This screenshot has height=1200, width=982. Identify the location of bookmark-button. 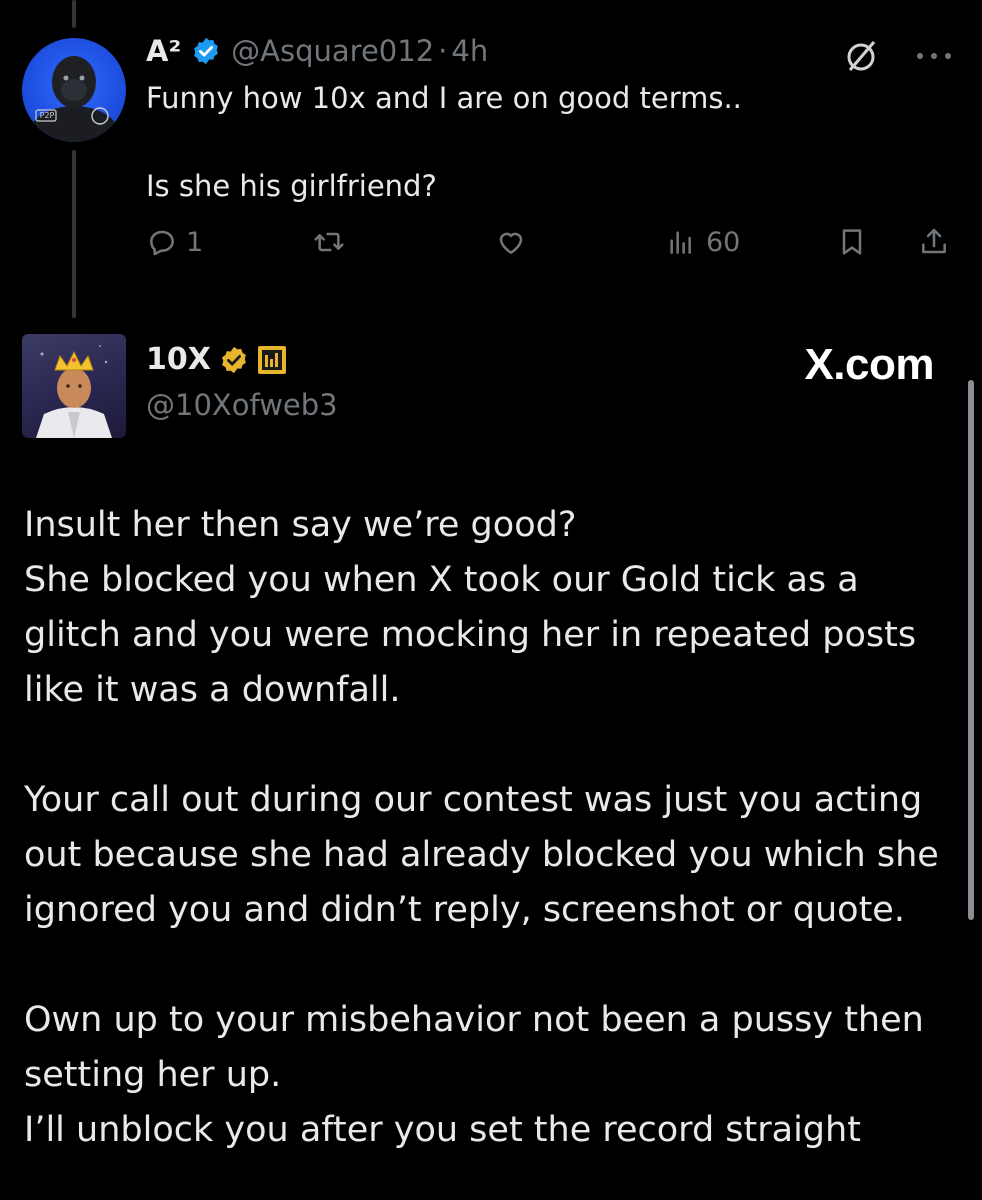
(852, 242).